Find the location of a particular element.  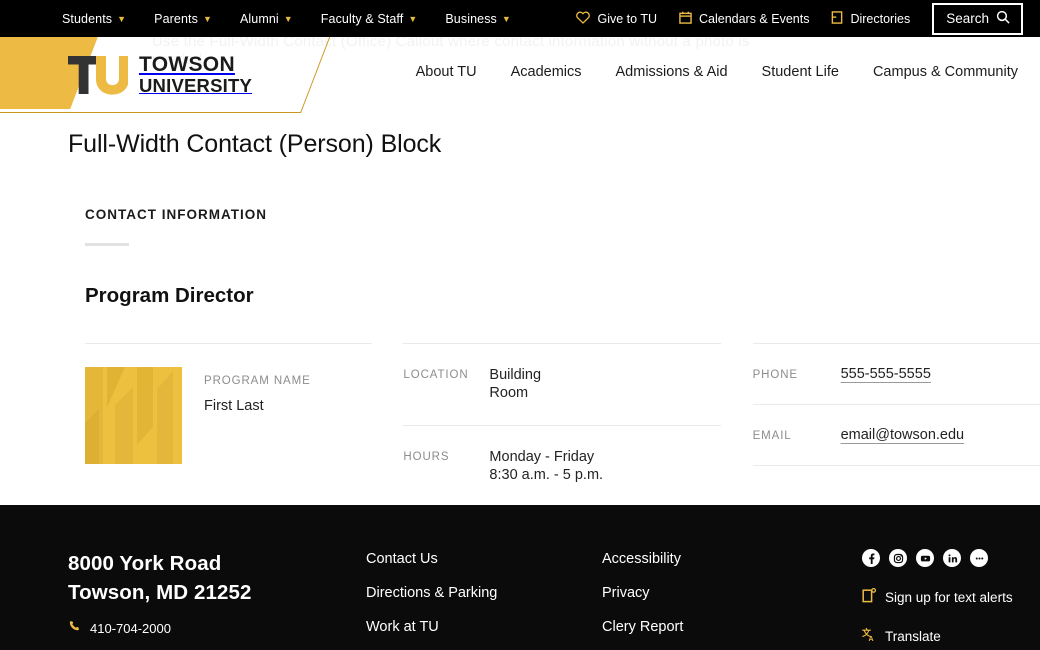

translate-link: 文A Translate is located at coordinates (937, 636).